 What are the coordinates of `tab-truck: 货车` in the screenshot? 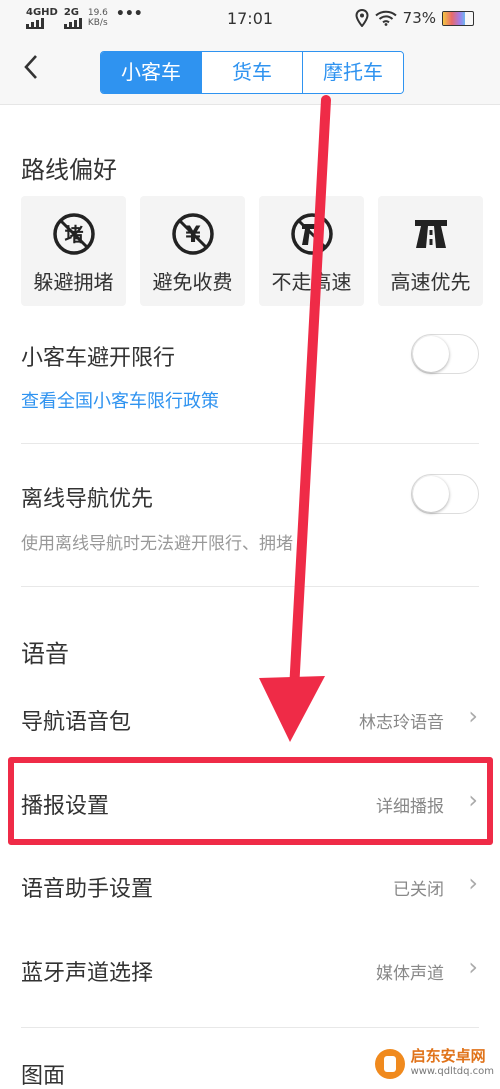 It's located at (251, 72).